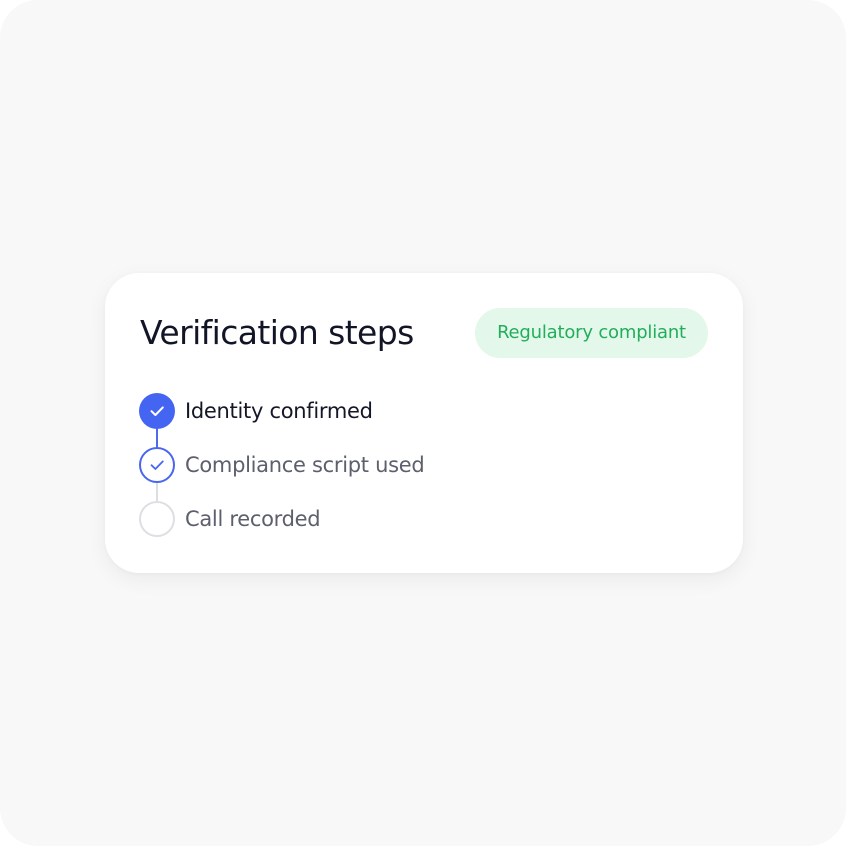  What do you see at coordinates (279, 411) in the screenshot?
I see `step-label: Identity confirmed` at bounding box center [279, 411].